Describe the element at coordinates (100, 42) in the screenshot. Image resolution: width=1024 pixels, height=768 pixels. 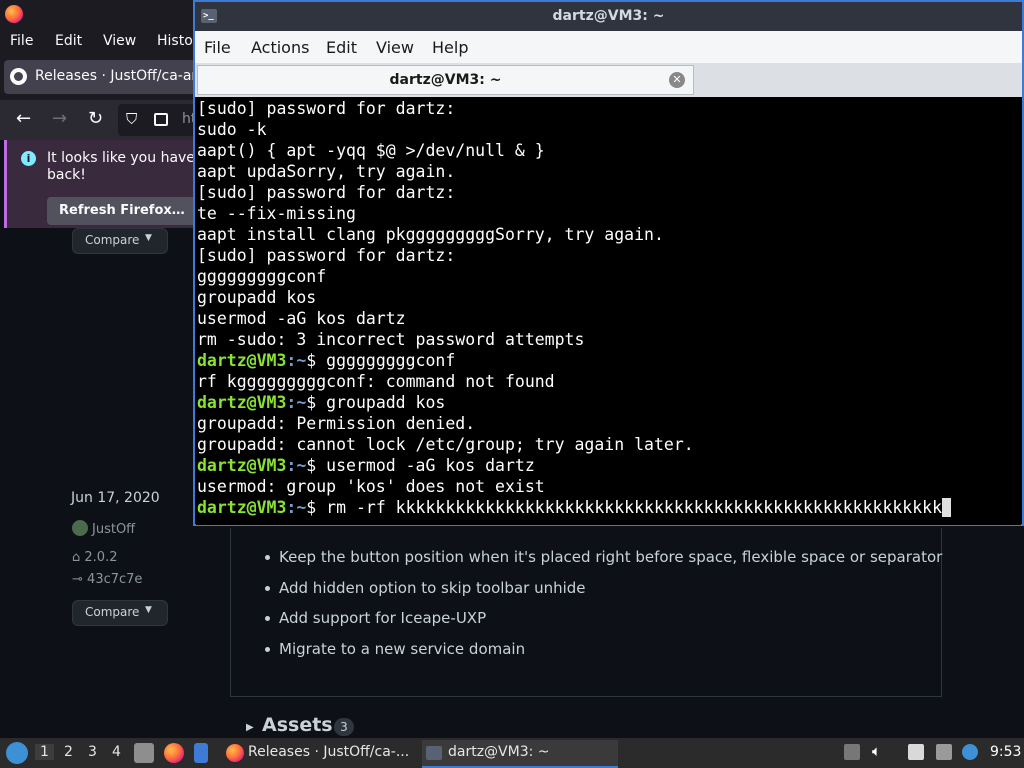
I see `firefox-menubar: File Edit View Histo` at that location.